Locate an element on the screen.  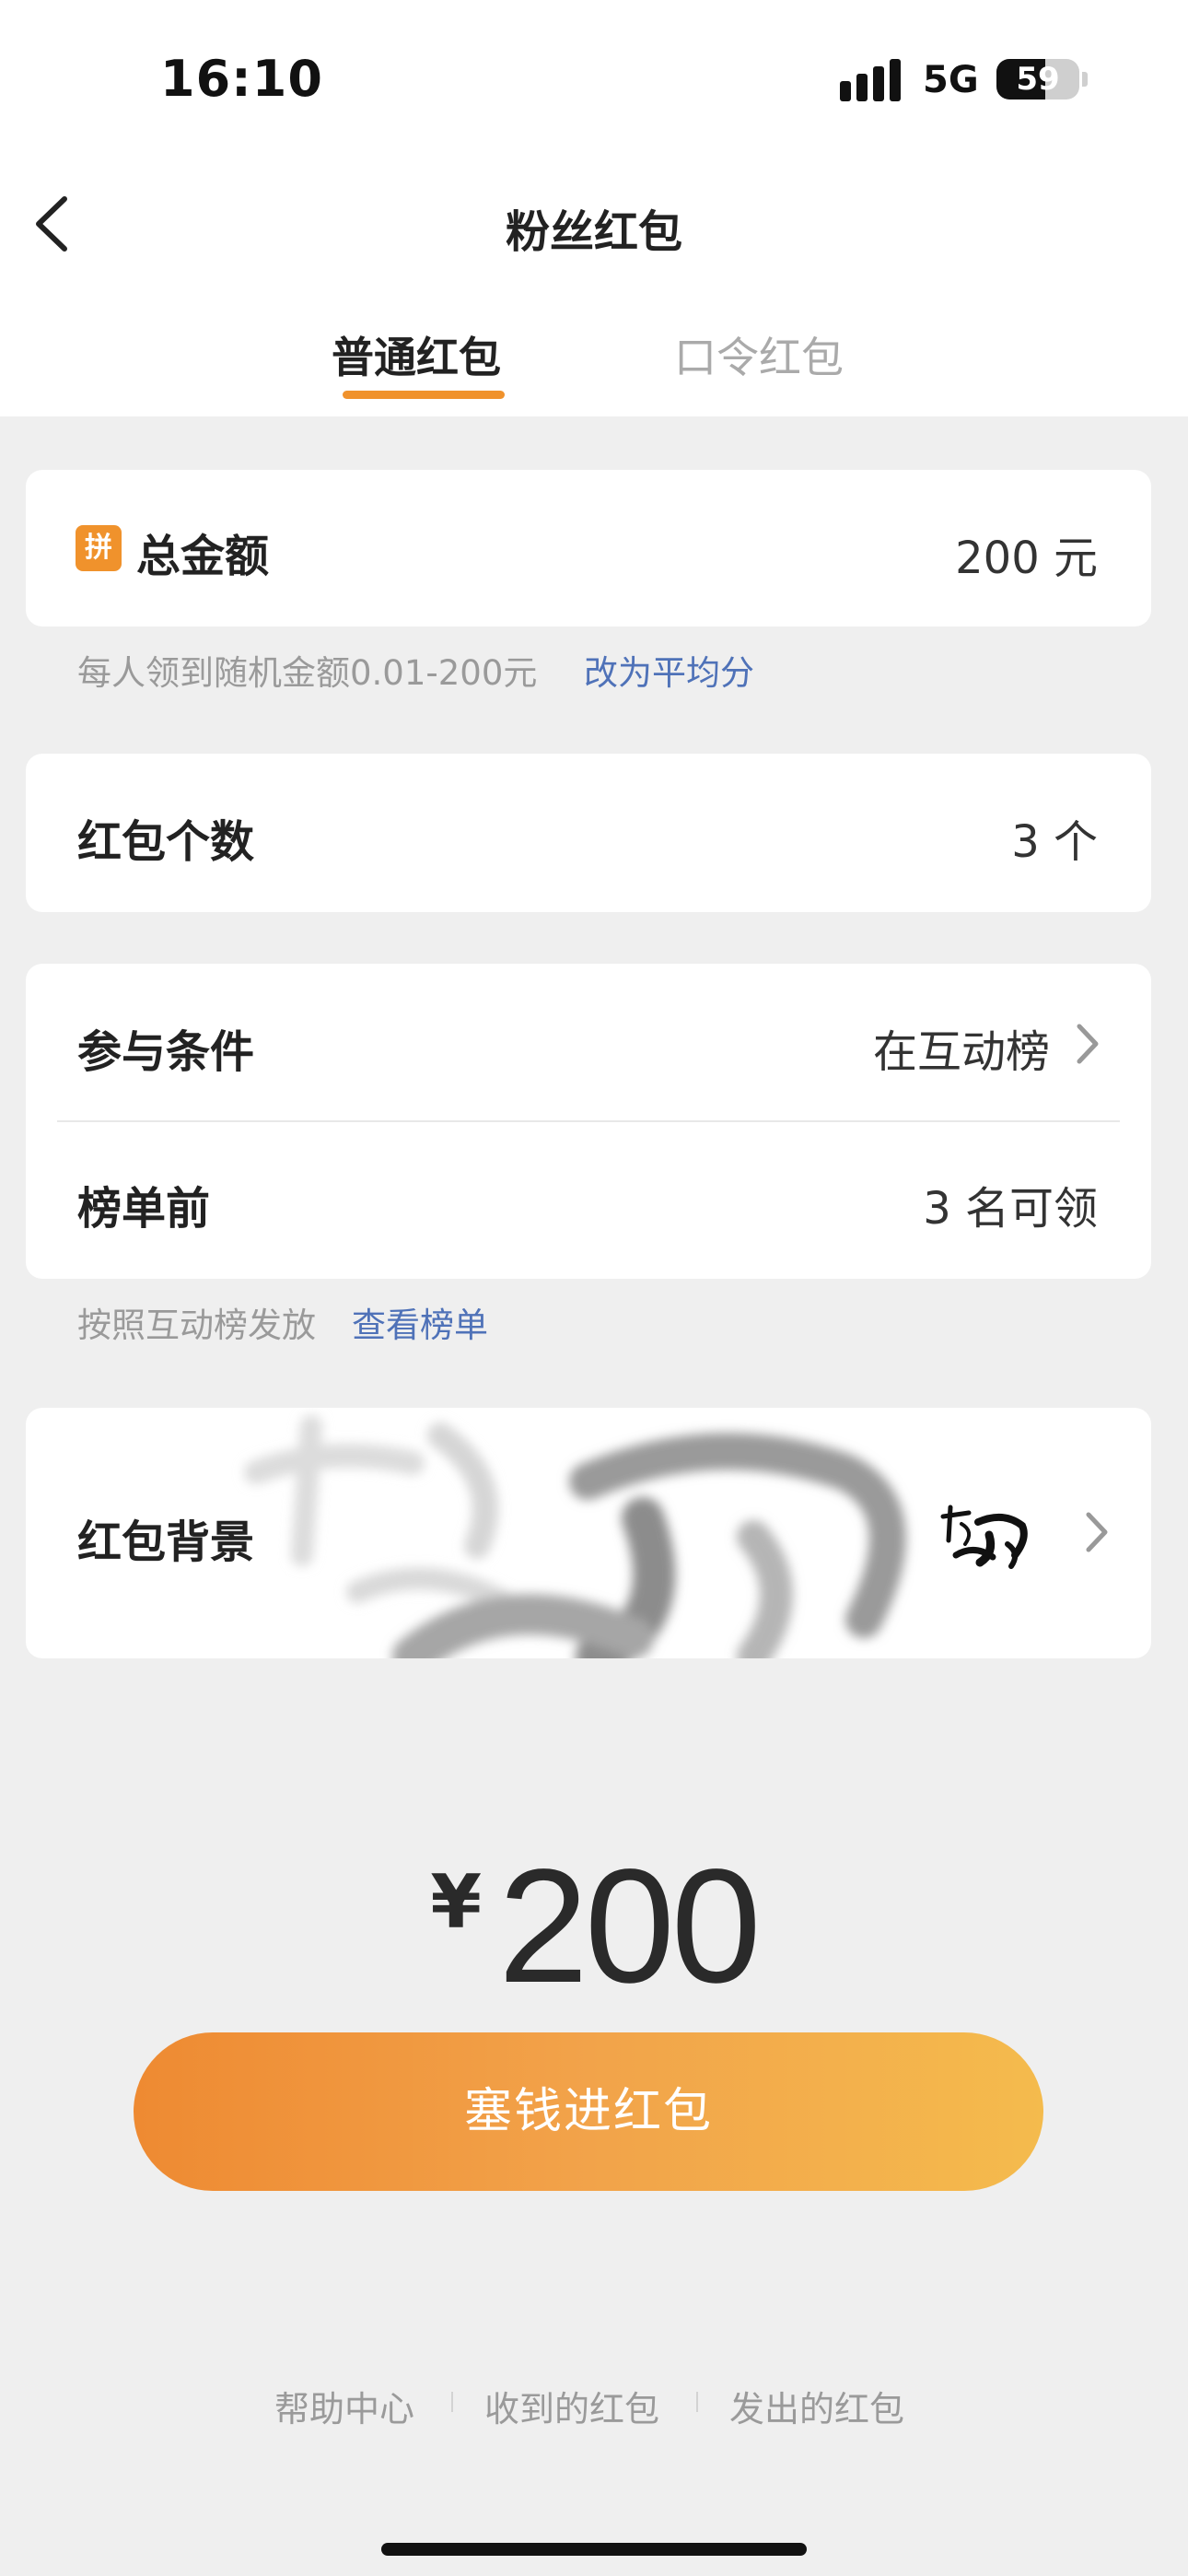
help-center-link: 帮助中心 is located at coordinates (344, 2406).